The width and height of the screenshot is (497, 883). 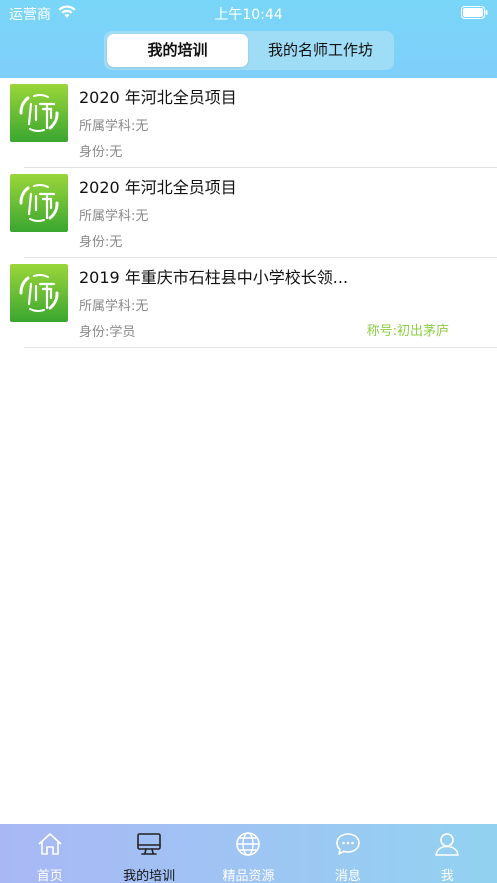 What do you see at coordinates (260, 347) in the screenshot?
I see `divider` at bounding box center [260, 347].